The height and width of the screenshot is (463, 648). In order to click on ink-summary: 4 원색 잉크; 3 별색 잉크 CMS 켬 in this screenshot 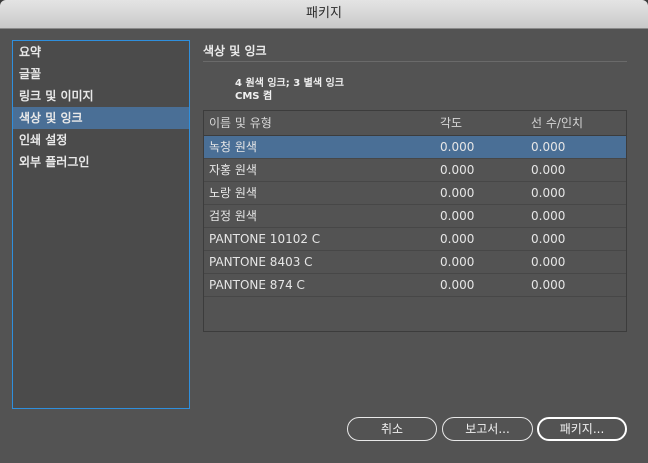, I will do `click(289, 90)`.